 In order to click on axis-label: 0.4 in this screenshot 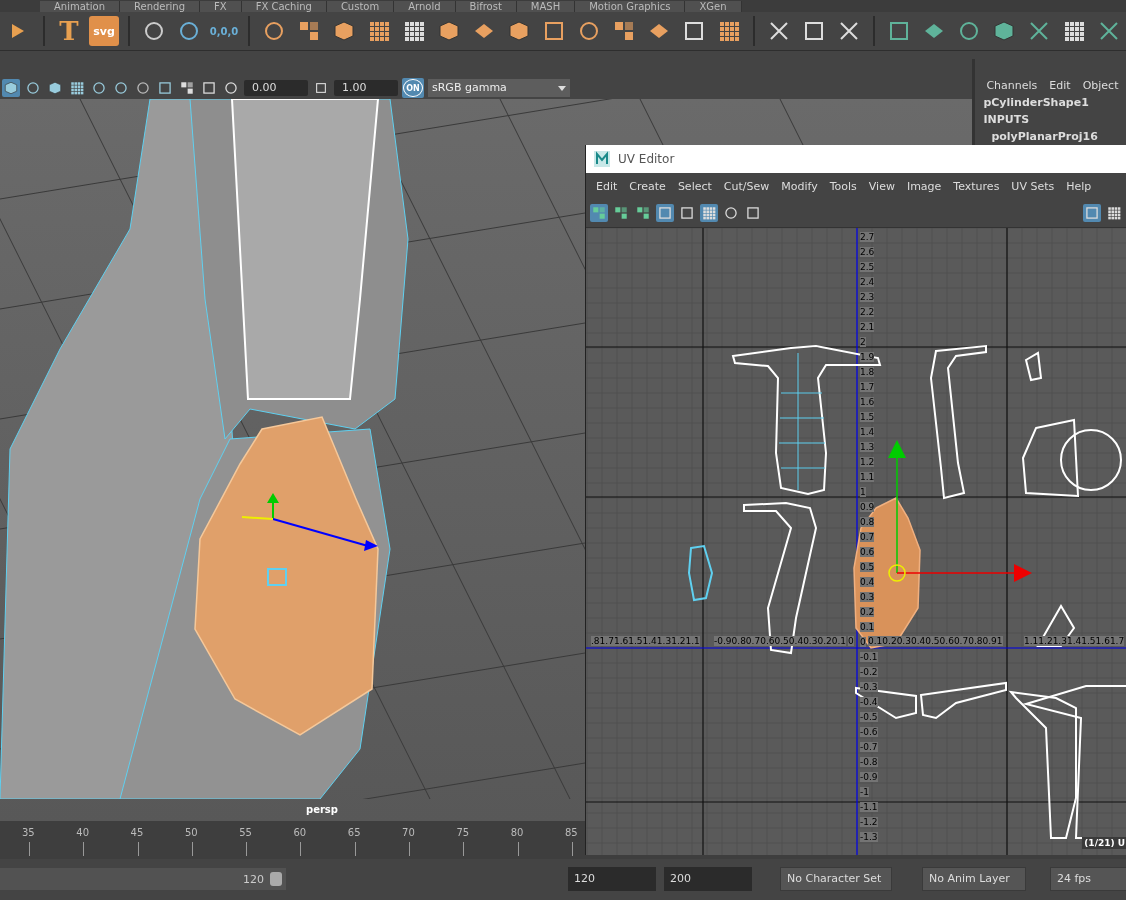, I will do `click(867, 582)`.